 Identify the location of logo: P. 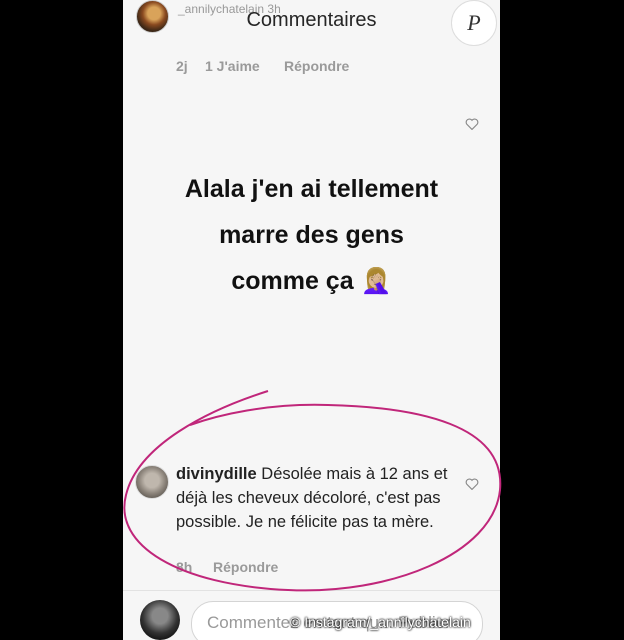
(474, 23).